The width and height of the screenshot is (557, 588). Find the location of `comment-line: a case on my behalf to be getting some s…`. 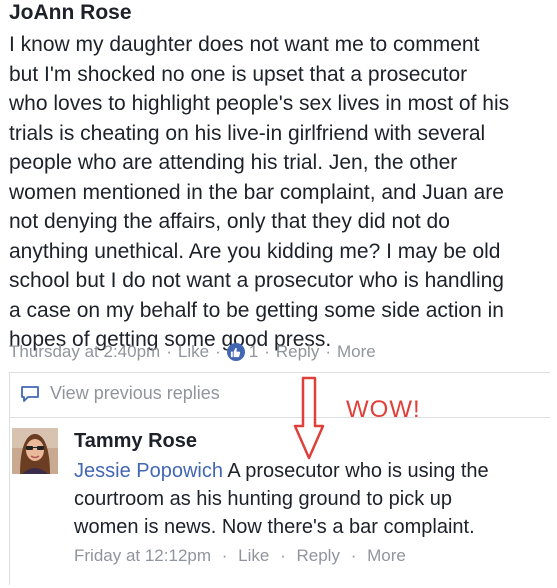

comment-line: a case on my behalf to be getting some s… is located at coordinates (256, 310).